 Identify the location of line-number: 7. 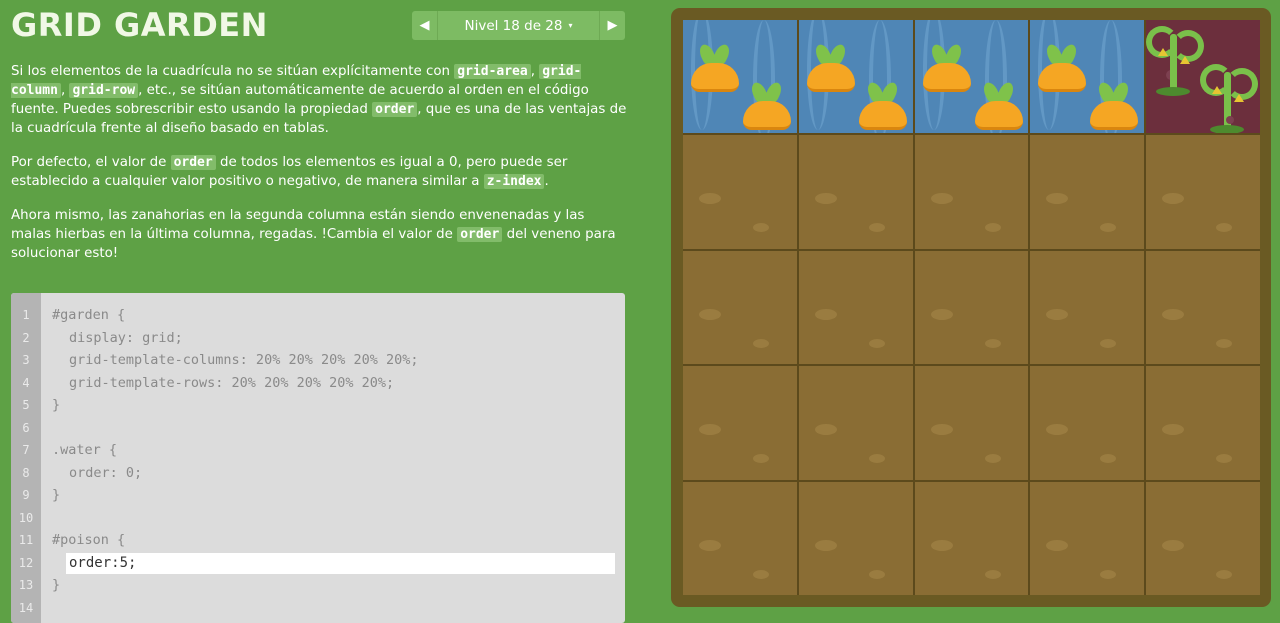
(26, 450).